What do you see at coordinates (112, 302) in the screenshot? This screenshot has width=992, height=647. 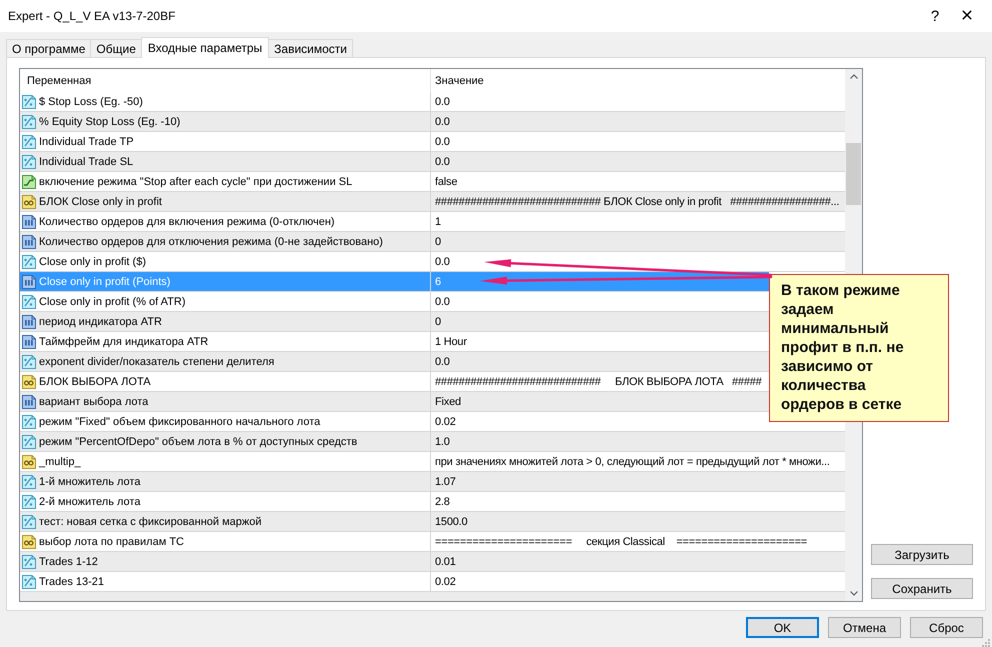 I see `parameter-name: Close only in profit (% of ATR)` at bounding box center [112, 302].